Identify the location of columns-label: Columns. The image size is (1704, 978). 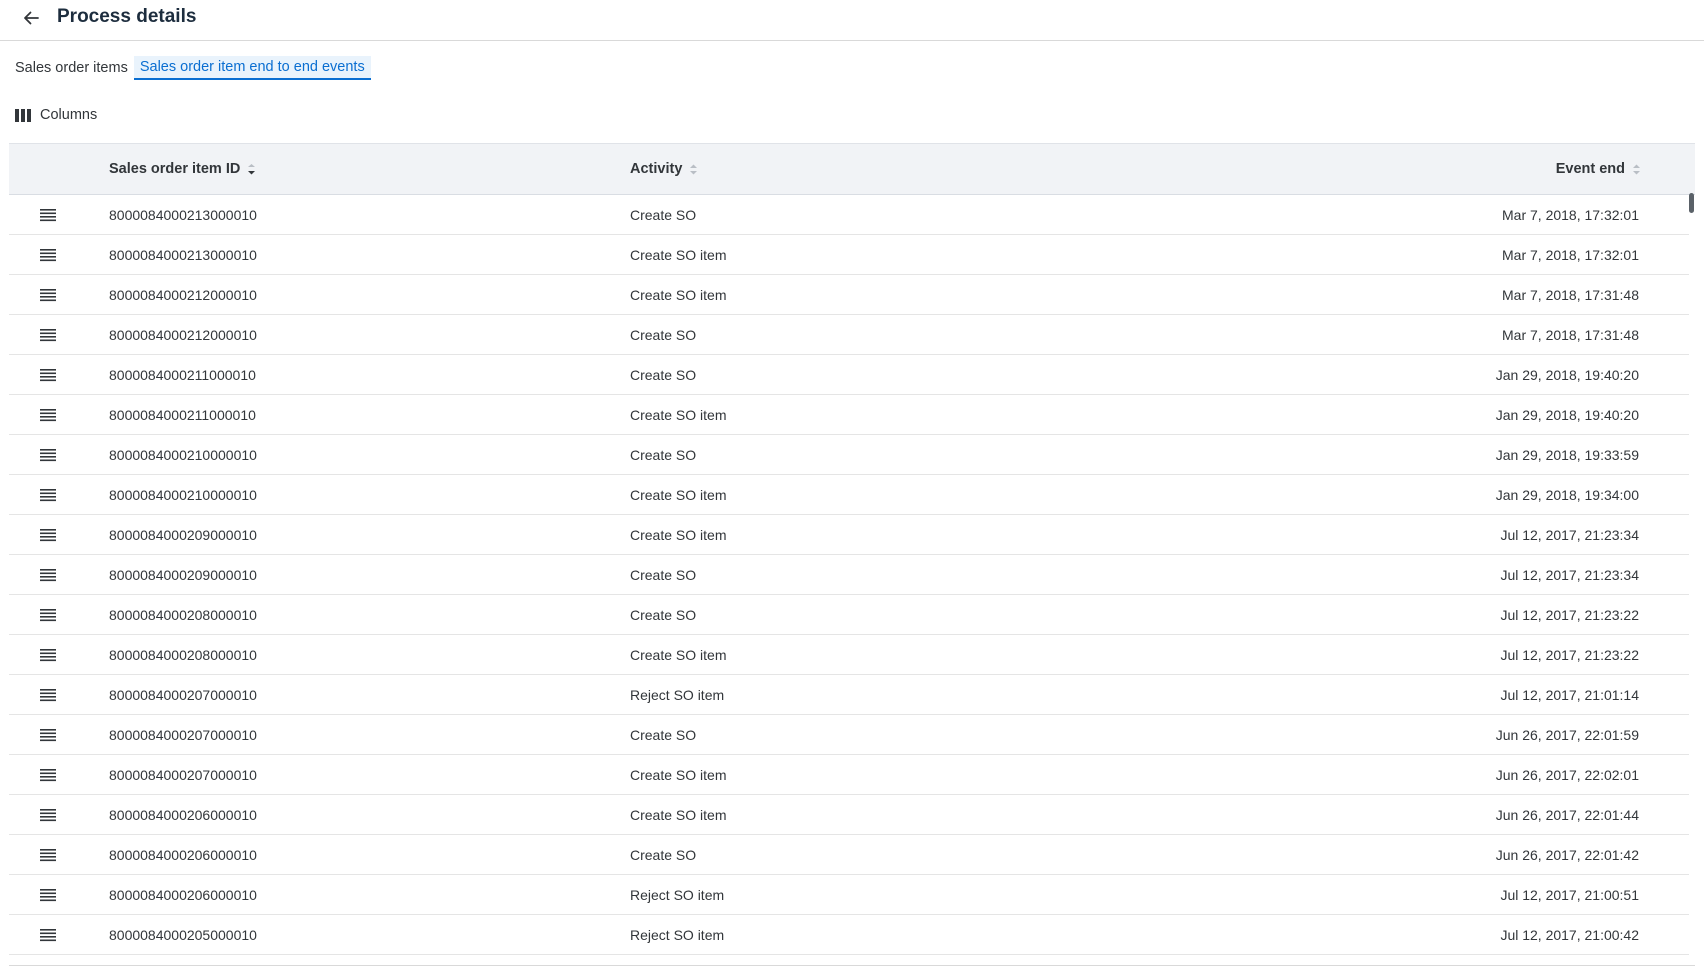
(69, 115).